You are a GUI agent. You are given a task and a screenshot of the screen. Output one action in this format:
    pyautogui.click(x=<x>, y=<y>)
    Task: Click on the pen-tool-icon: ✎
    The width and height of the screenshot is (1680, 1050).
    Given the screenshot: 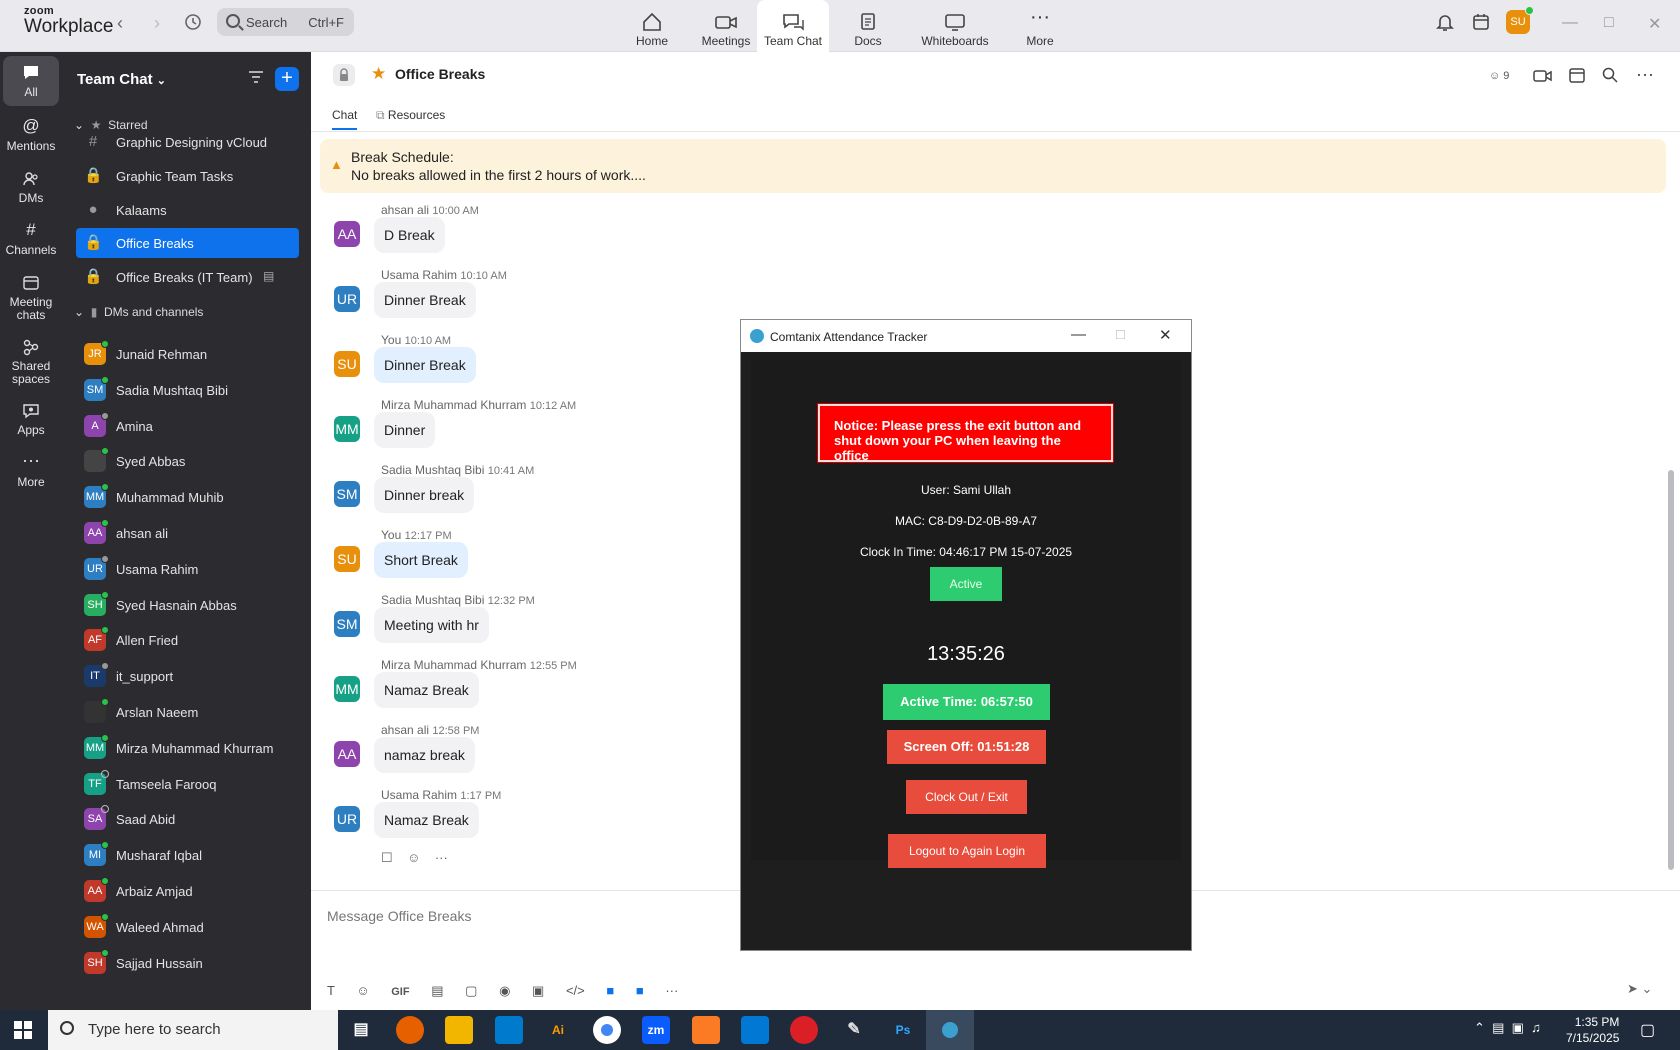 What is the action you would take?
    pyautogui.click(x=854, y=1030)
    